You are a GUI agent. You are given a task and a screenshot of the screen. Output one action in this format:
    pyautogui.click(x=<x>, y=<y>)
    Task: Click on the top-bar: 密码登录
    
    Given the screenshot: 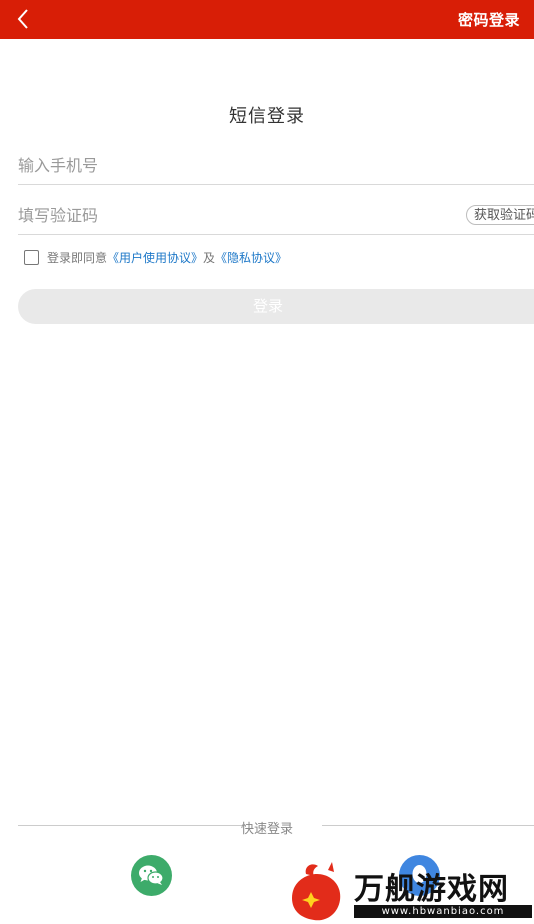 What is the action you would take?
    pyautogui.click(x=267, y=19)
    